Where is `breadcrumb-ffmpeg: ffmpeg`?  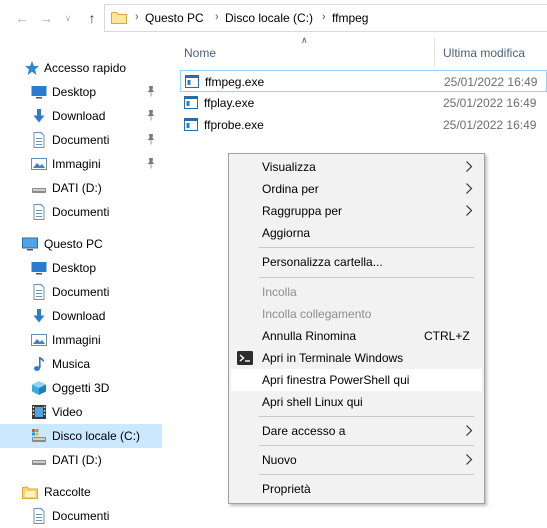 breadcrumb-ffmpeg: ffmpeg is located at coordinates (350, 18).